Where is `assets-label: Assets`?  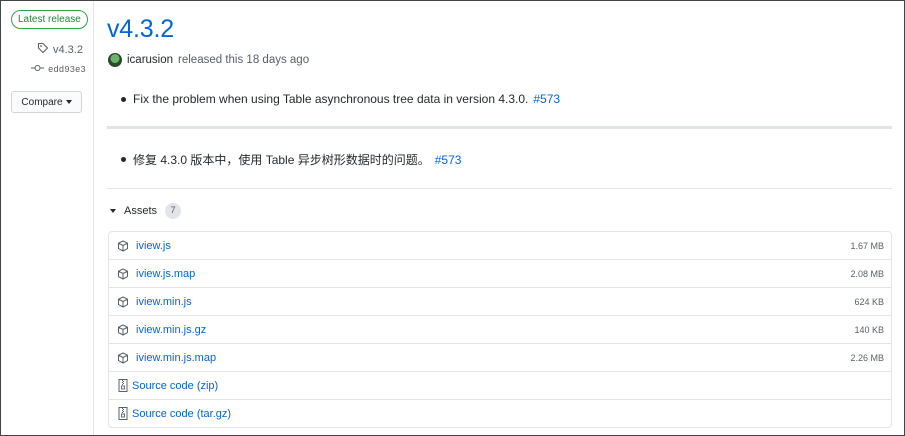 assets-label: Assets is located at coordinates (141, 211).